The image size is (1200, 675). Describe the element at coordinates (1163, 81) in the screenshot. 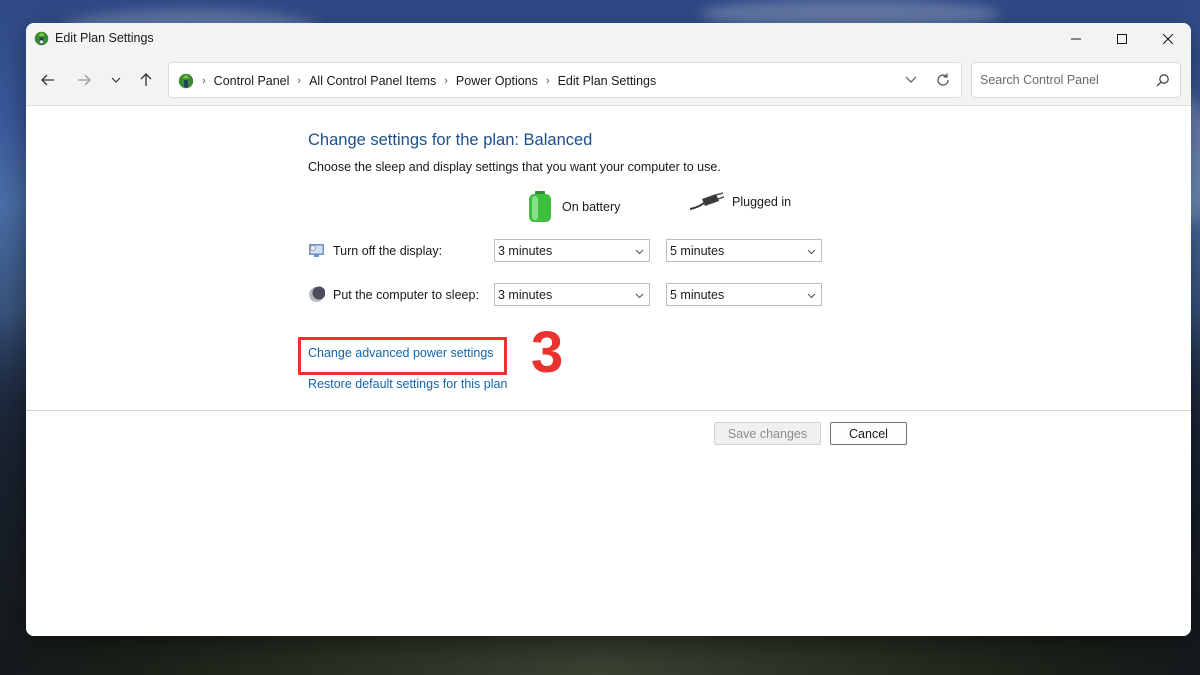

I see `search-icon` at that location.